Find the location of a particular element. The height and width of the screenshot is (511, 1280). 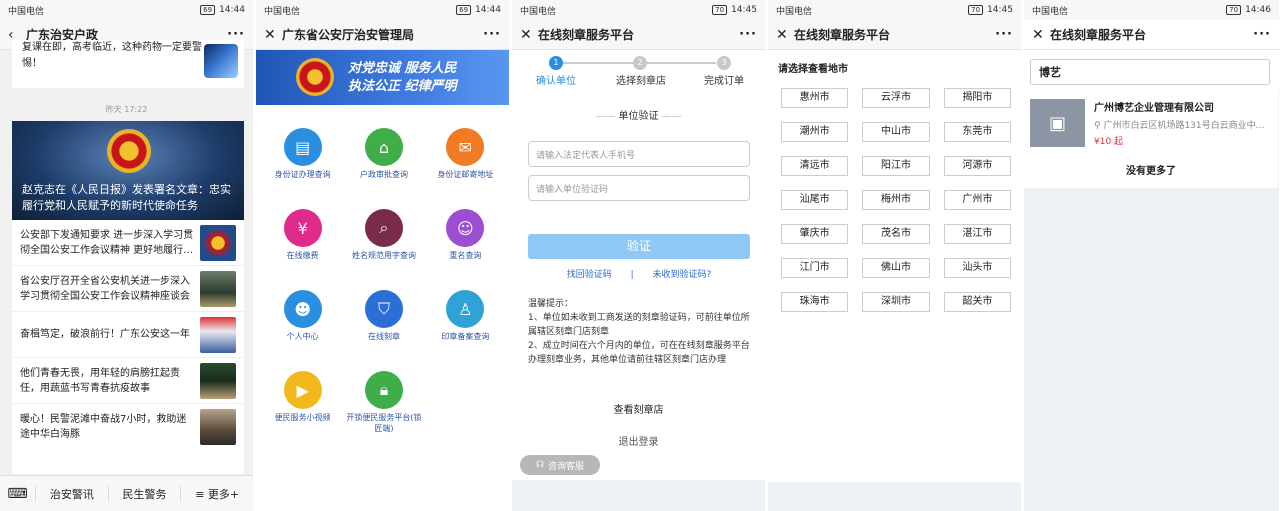

hero-article: 赵克志在《人民日报》发表署名文章：忠实履行党和人民赋予的新时代使命任务 is located at coordinates (128, 170).